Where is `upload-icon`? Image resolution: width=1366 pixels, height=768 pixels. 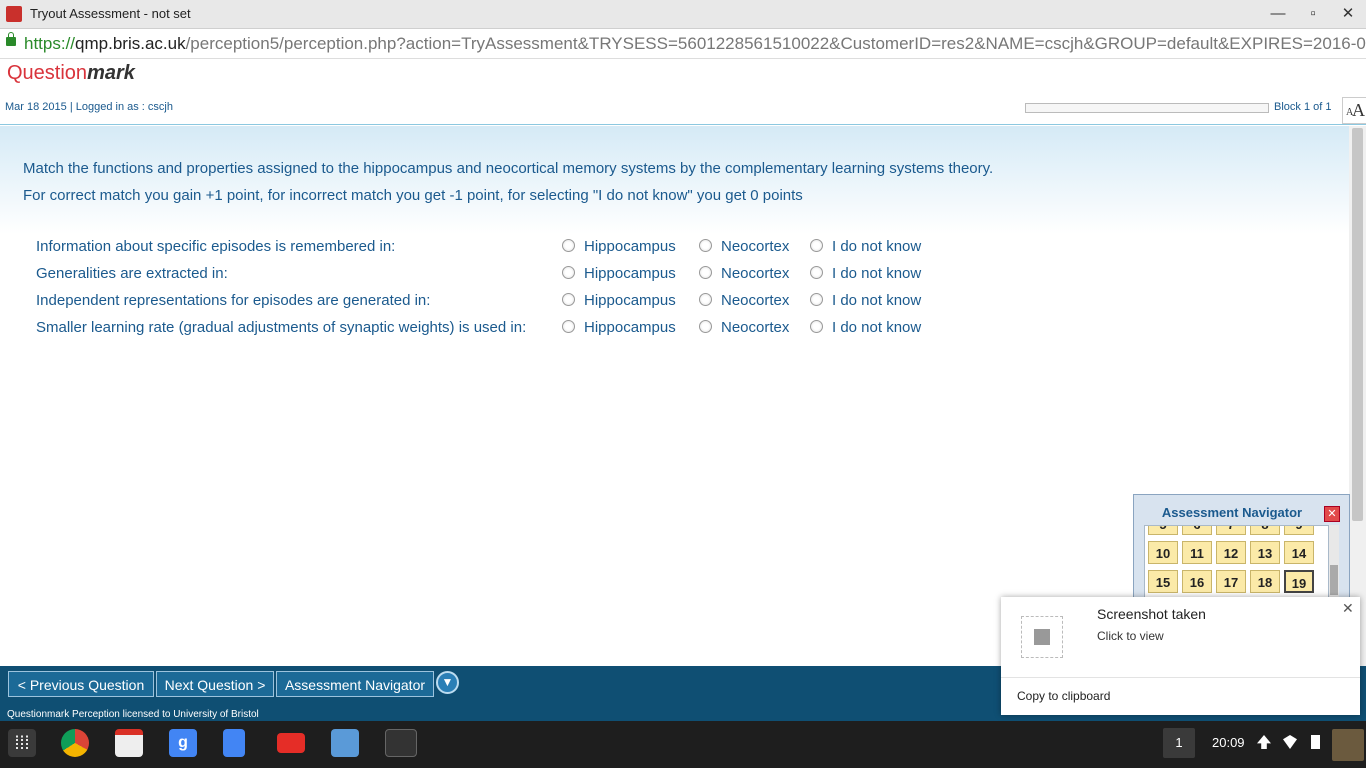
upload-icon is located at coordinates (1264, 742).